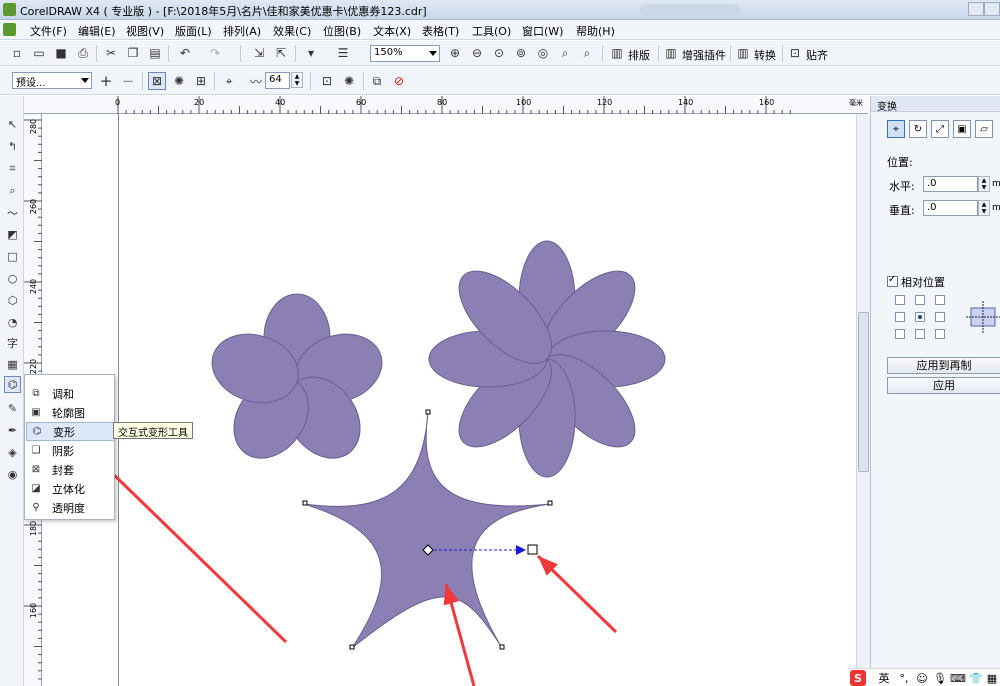  What do you see at coordinates (70, 393) in the screenshot?
I see `blend-tool-item: ⧉ 调和` at bounding box center [70, 393].